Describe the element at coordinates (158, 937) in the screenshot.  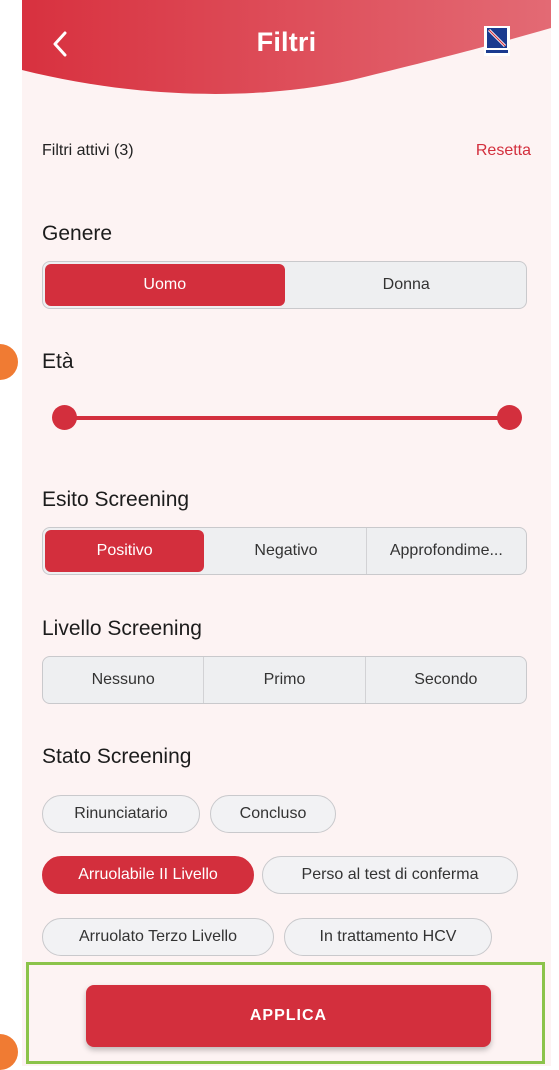
I see `stato-chip-arruolato-terzo-livello: Arruolato Terzo Livello` at that location.